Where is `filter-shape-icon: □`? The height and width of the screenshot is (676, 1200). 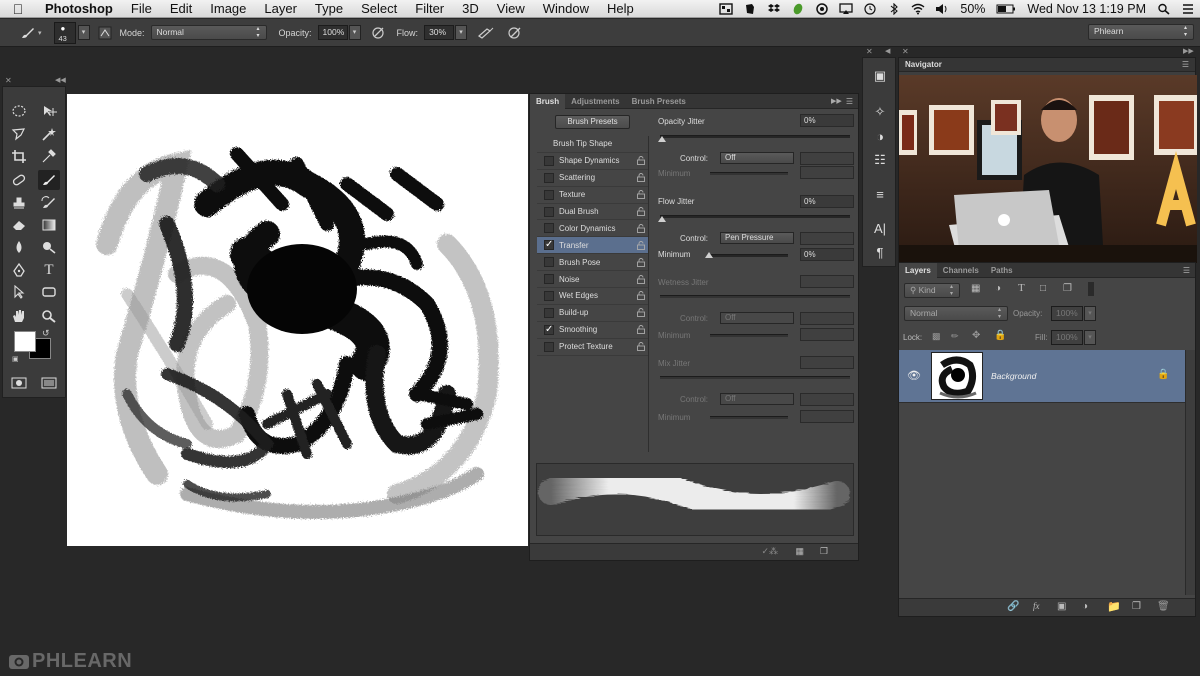 filter-shape-icon: □ is located at coordinates (1043, 288).